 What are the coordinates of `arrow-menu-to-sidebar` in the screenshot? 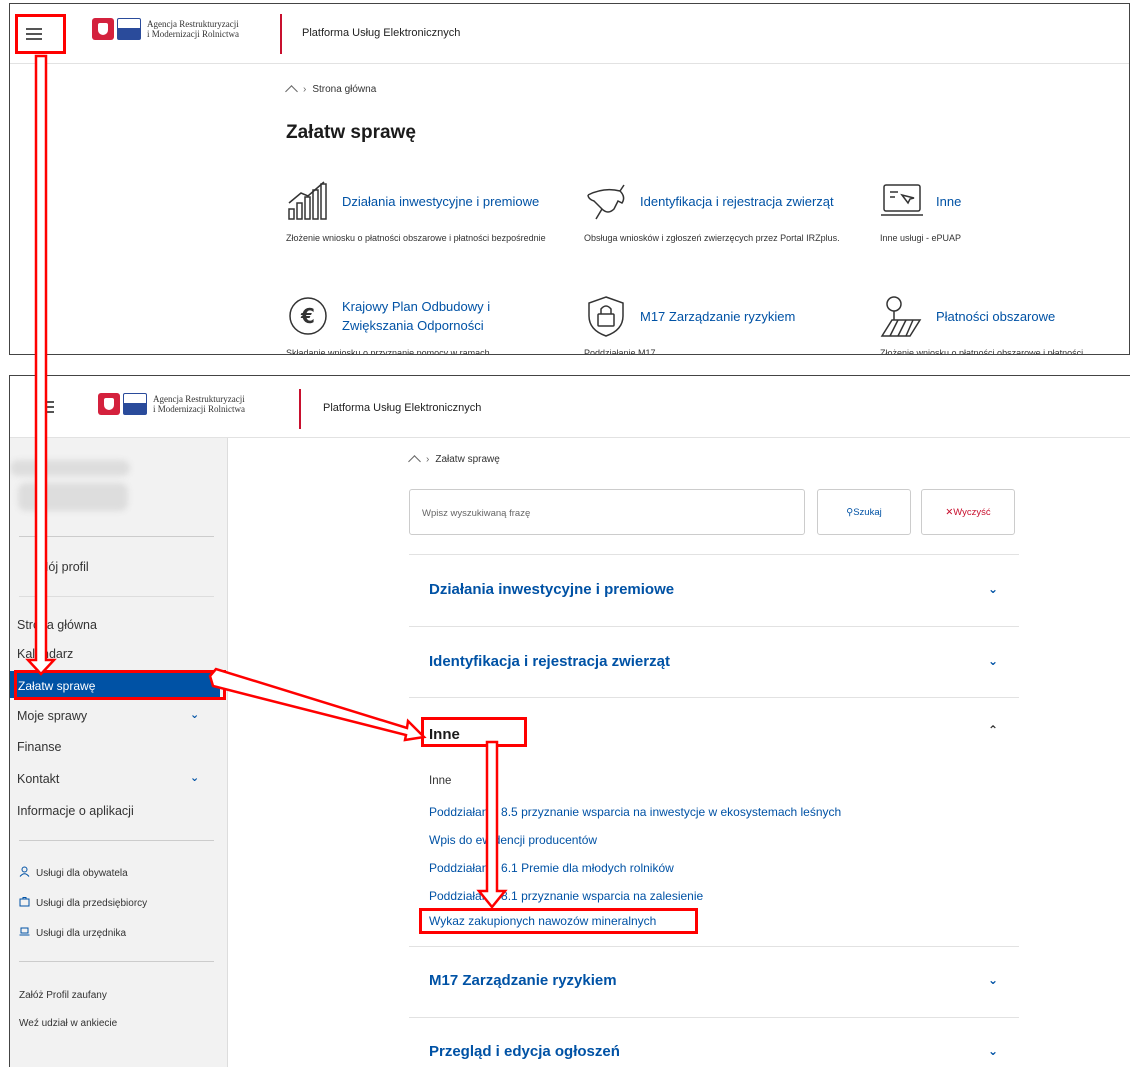 It's located at (41, 365).